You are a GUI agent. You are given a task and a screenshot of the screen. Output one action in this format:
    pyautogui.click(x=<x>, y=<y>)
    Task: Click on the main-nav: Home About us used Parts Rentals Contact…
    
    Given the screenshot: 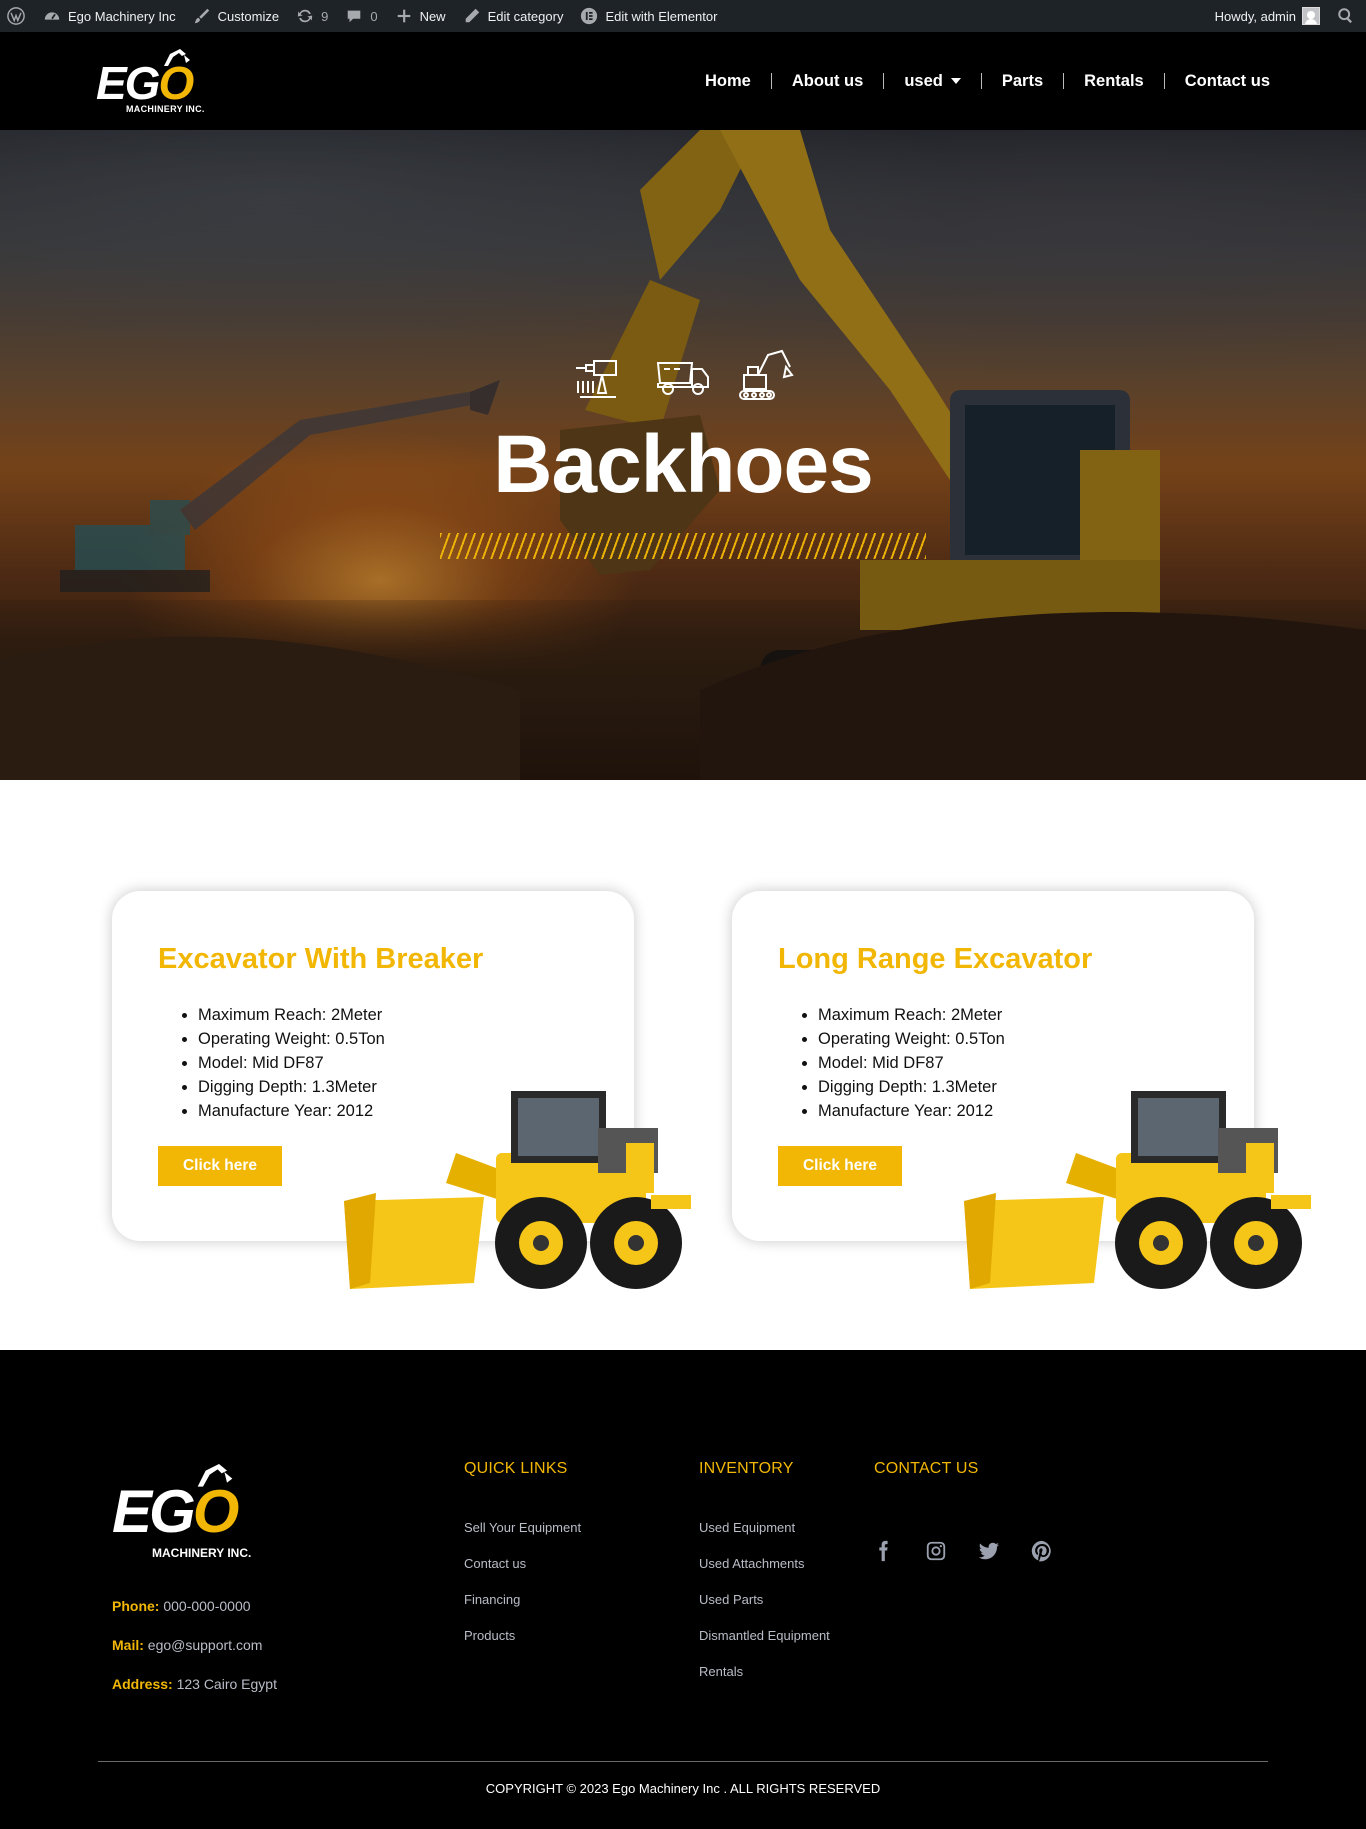 What is the action you would take?
    pyautogui.click(x=977, y=81)
    